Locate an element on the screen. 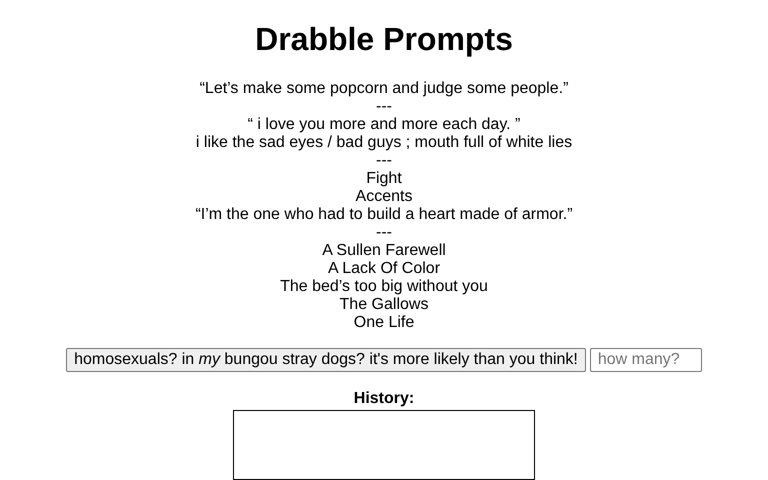  prompt-text: Fight is located at coordinates (384, 179).